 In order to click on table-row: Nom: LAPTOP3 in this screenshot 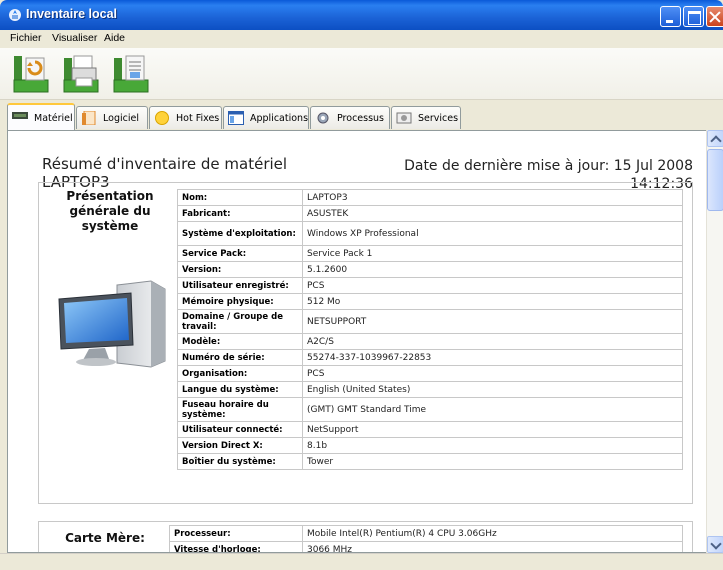, I will do `click(430, 197)`.